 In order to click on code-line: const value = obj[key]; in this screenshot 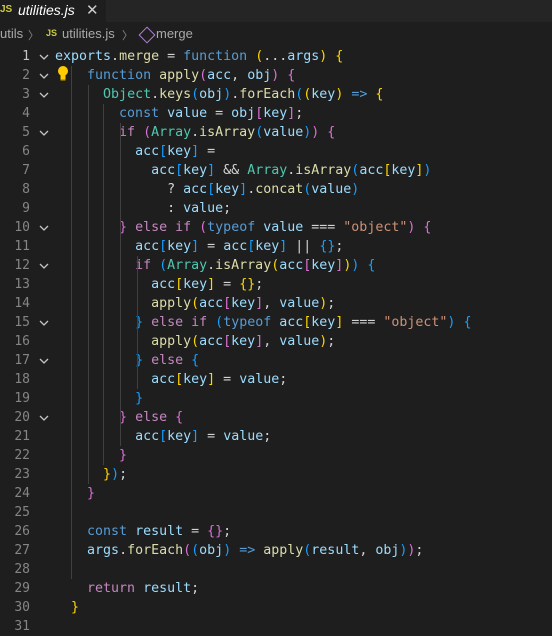, I will do `click(179, 113)`.